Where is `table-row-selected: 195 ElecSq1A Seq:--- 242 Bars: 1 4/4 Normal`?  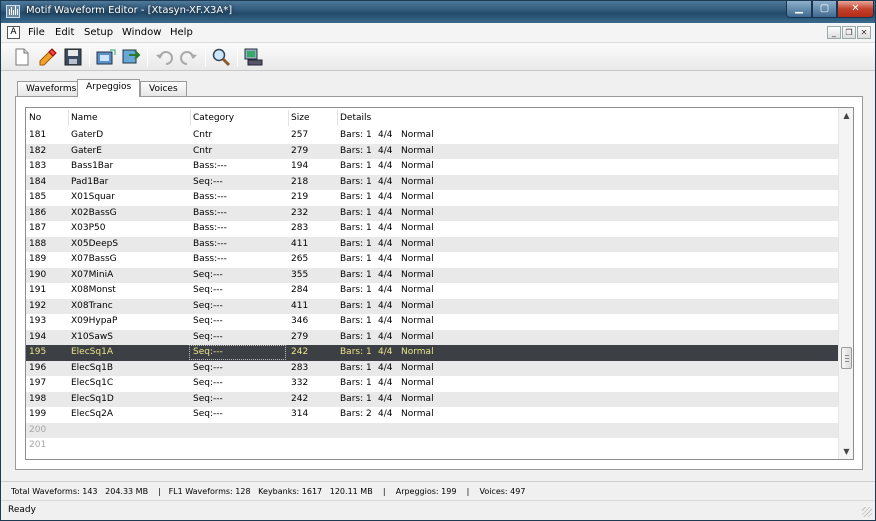 table-row-selected: 195 ElecSq1A Seq:--- 242 Bars: 1 4/4 Normal is located at coordinates (432, 353).